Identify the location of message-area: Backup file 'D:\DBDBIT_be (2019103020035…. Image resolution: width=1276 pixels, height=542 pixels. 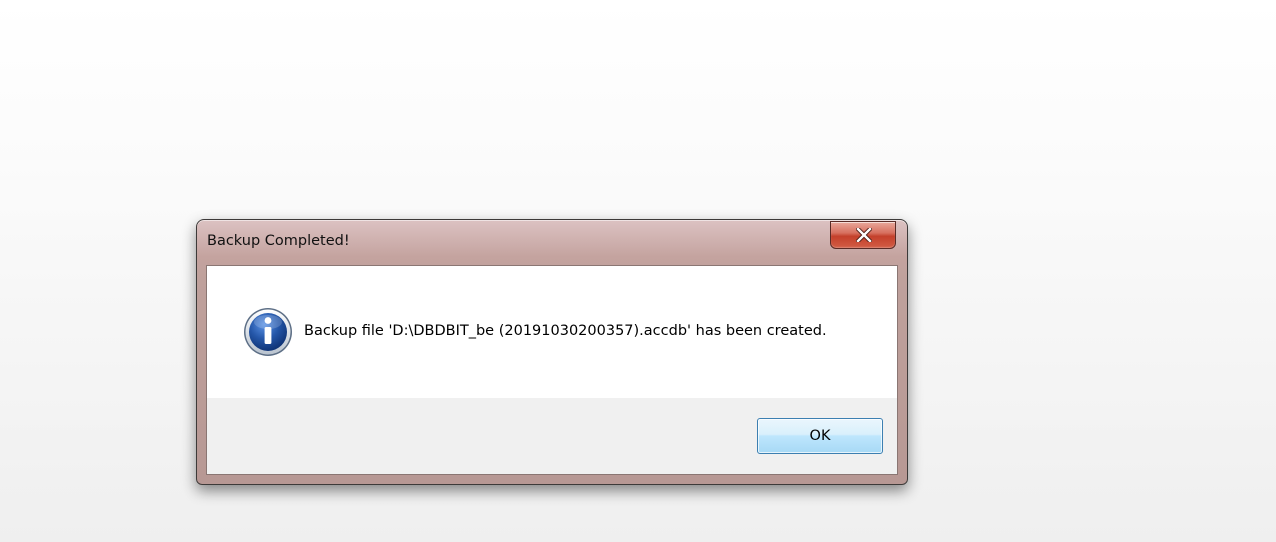
(552, 332).